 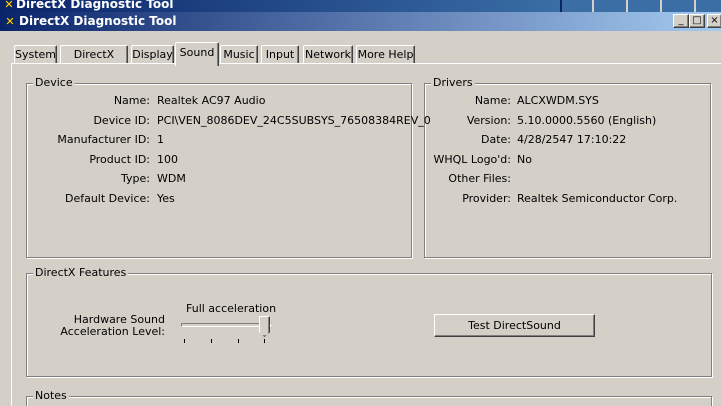 I want to click on window-title: DirectX Diagnostic Tool, so click(x=98, y=21).